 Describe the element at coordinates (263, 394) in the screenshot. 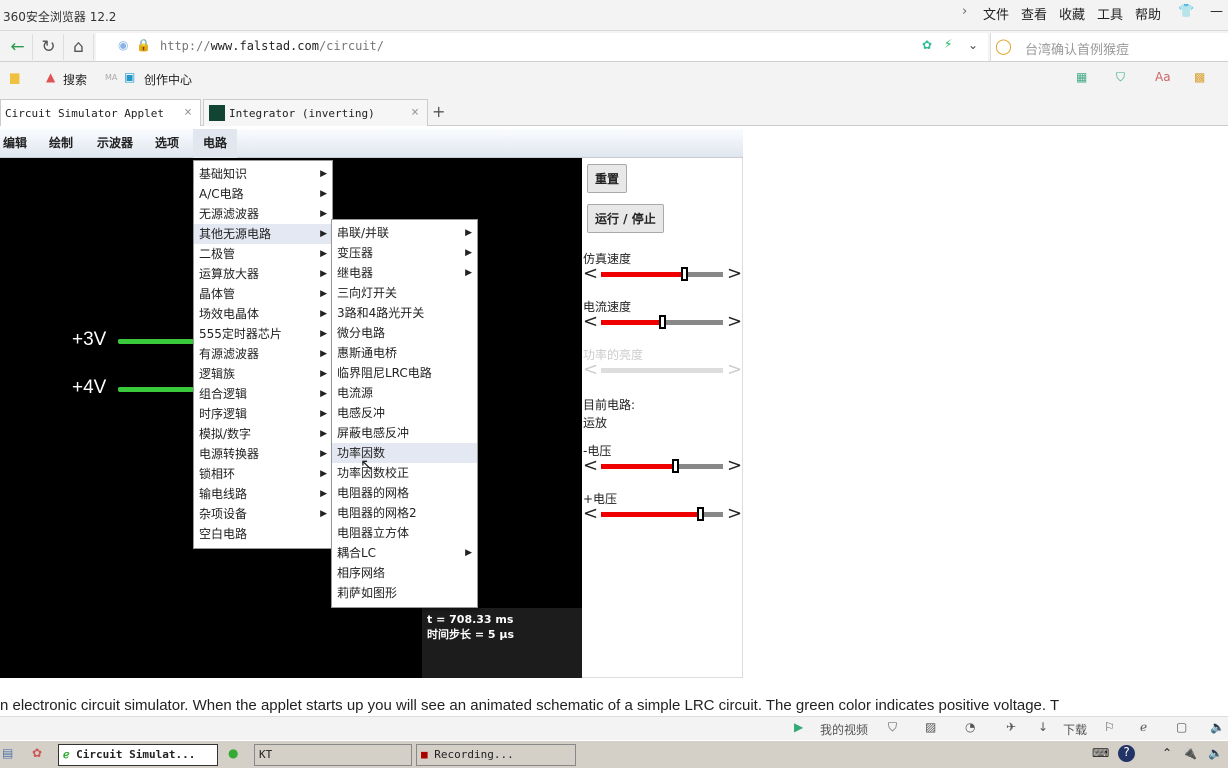

I see `menu-item: 组合逻辑 ▶` at that location.